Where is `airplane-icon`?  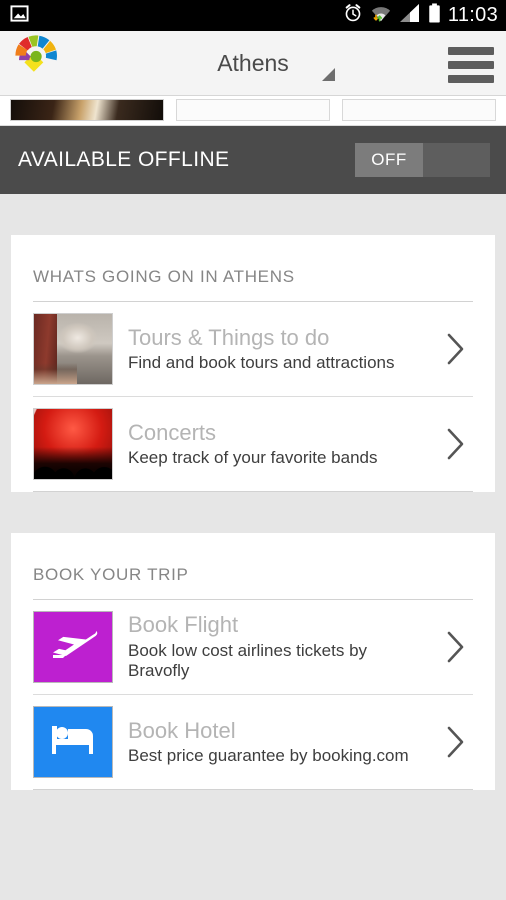
airplane-icon is located at coordinates (73, 647).